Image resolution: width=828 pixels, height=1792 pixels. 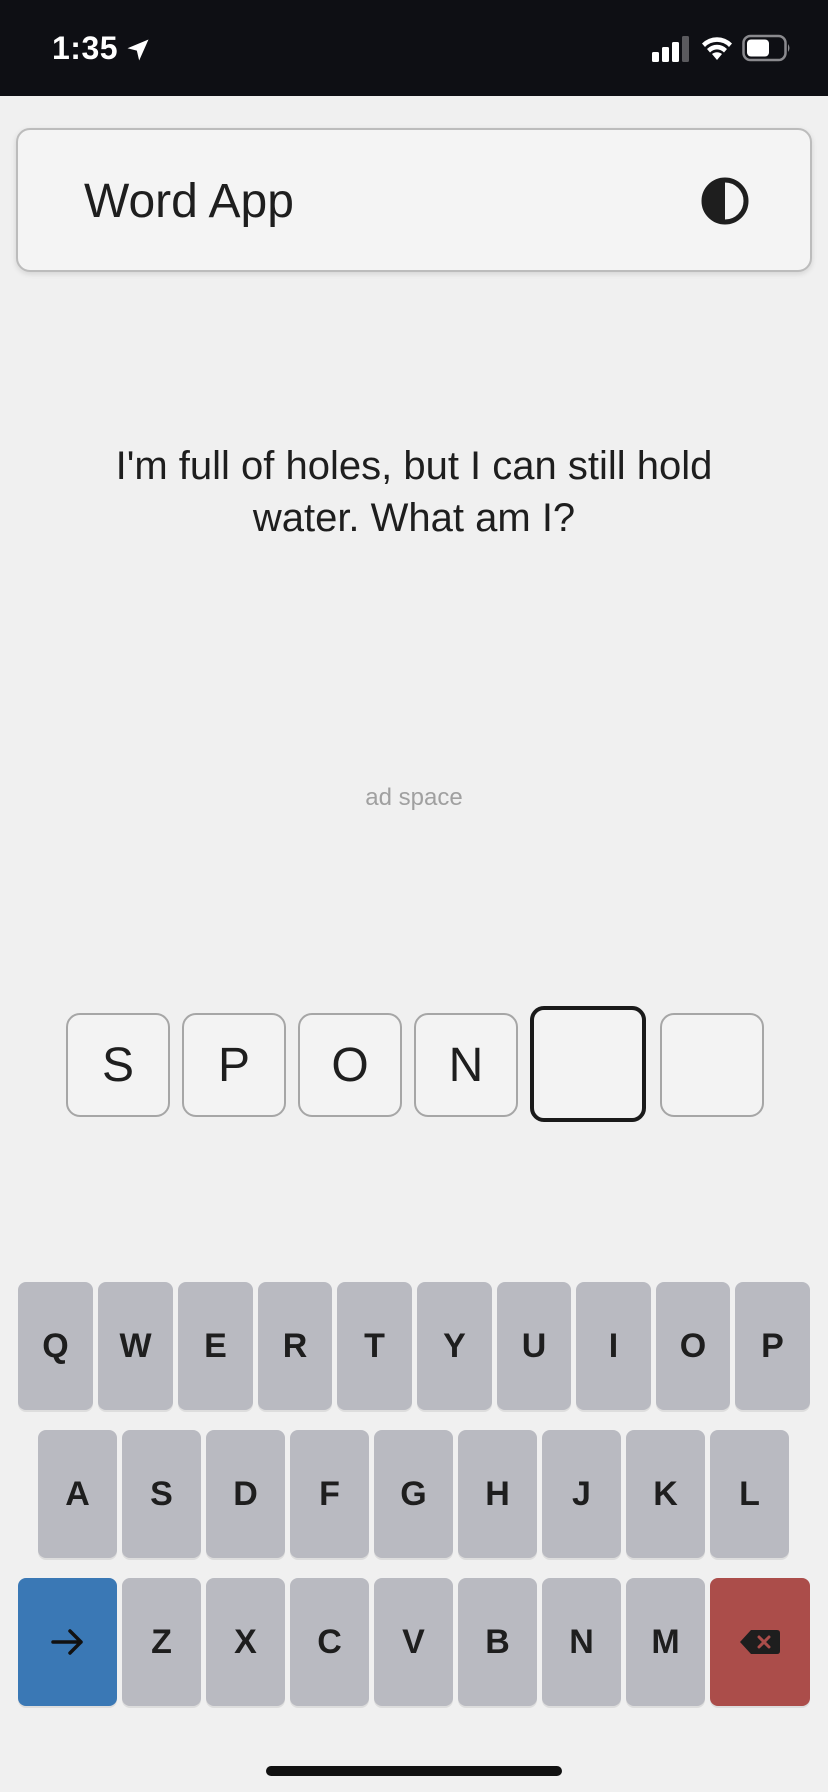 I want to click on wifi-icon, so click(x=717, y=48).